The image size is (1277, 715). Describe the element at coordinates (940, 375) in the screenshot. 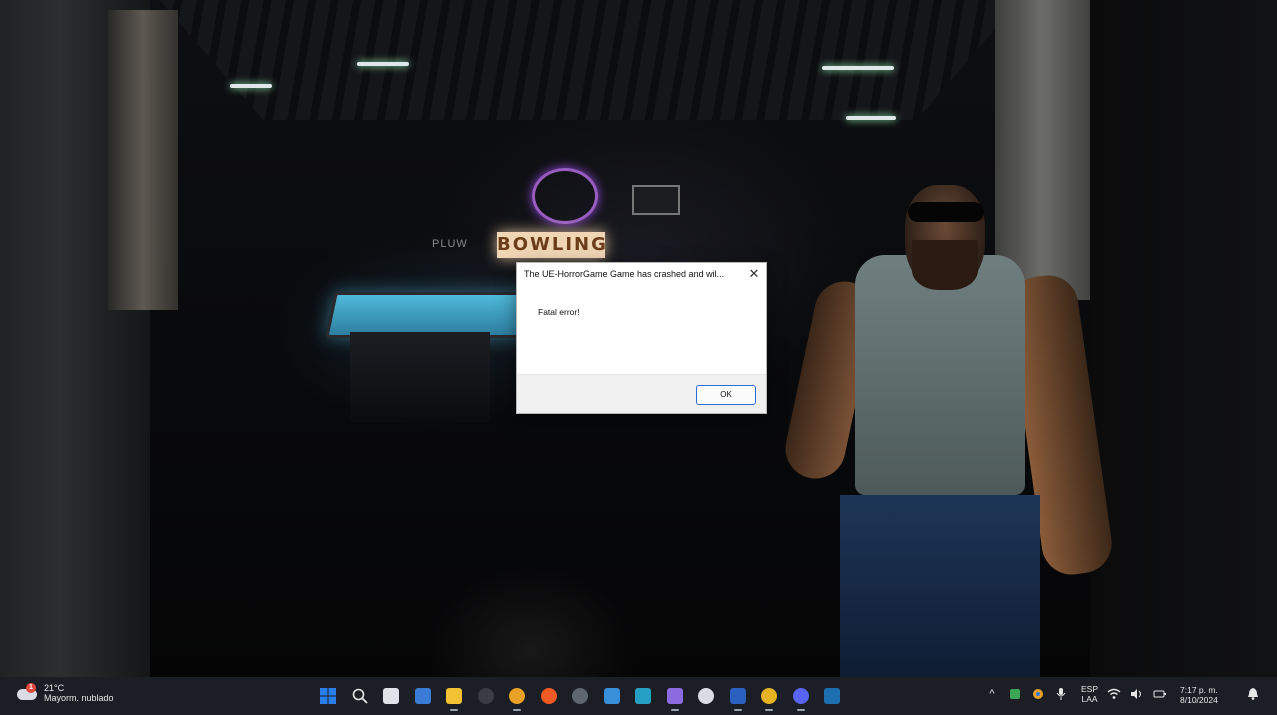

I see `character-shirt` at that location.